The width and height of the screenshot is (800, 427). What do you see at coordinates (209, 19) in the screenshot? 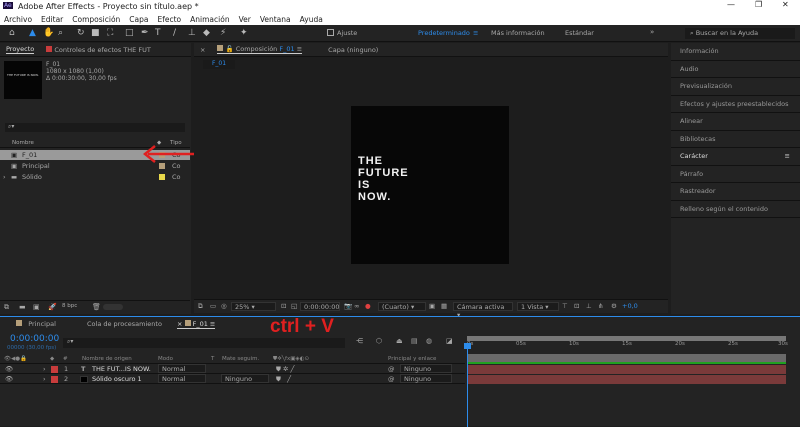
I see `menu-animacion: Animación` at bounding box center [209, 19].